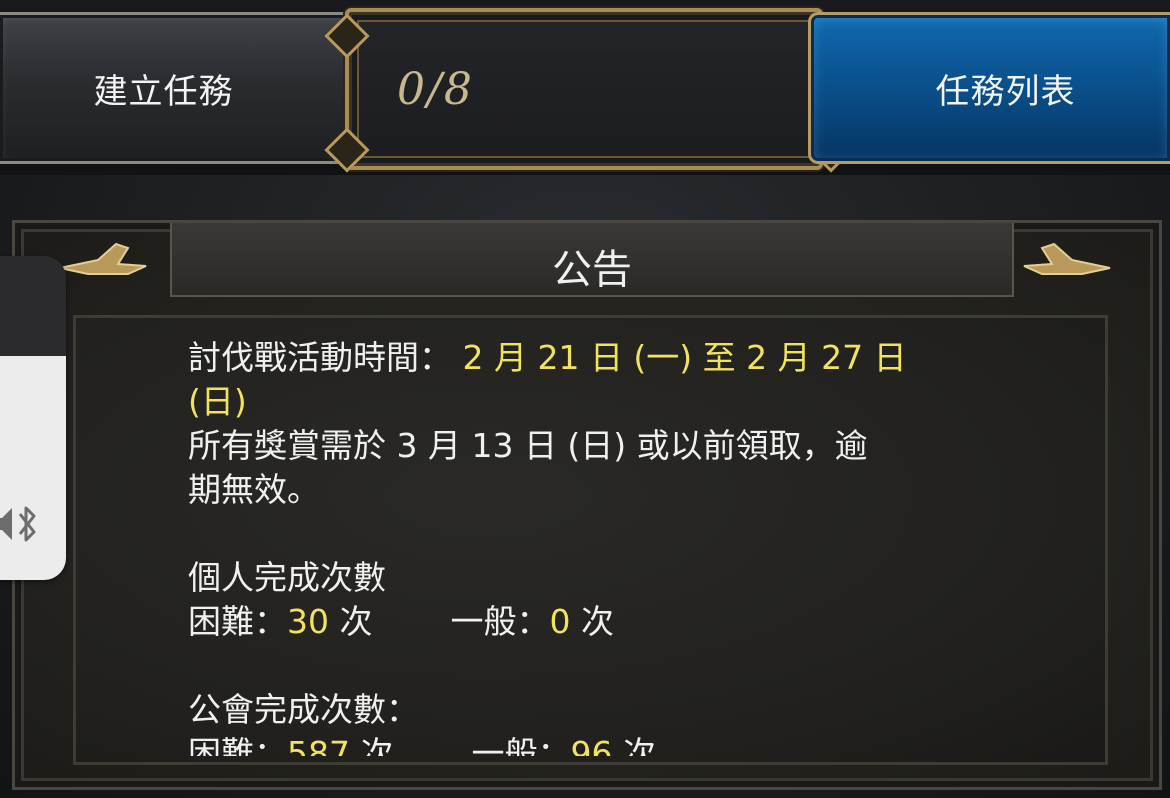 The width and height of the screenshot is (1170, 798). I want to click on notice-header: 公告, so click(592, 260).